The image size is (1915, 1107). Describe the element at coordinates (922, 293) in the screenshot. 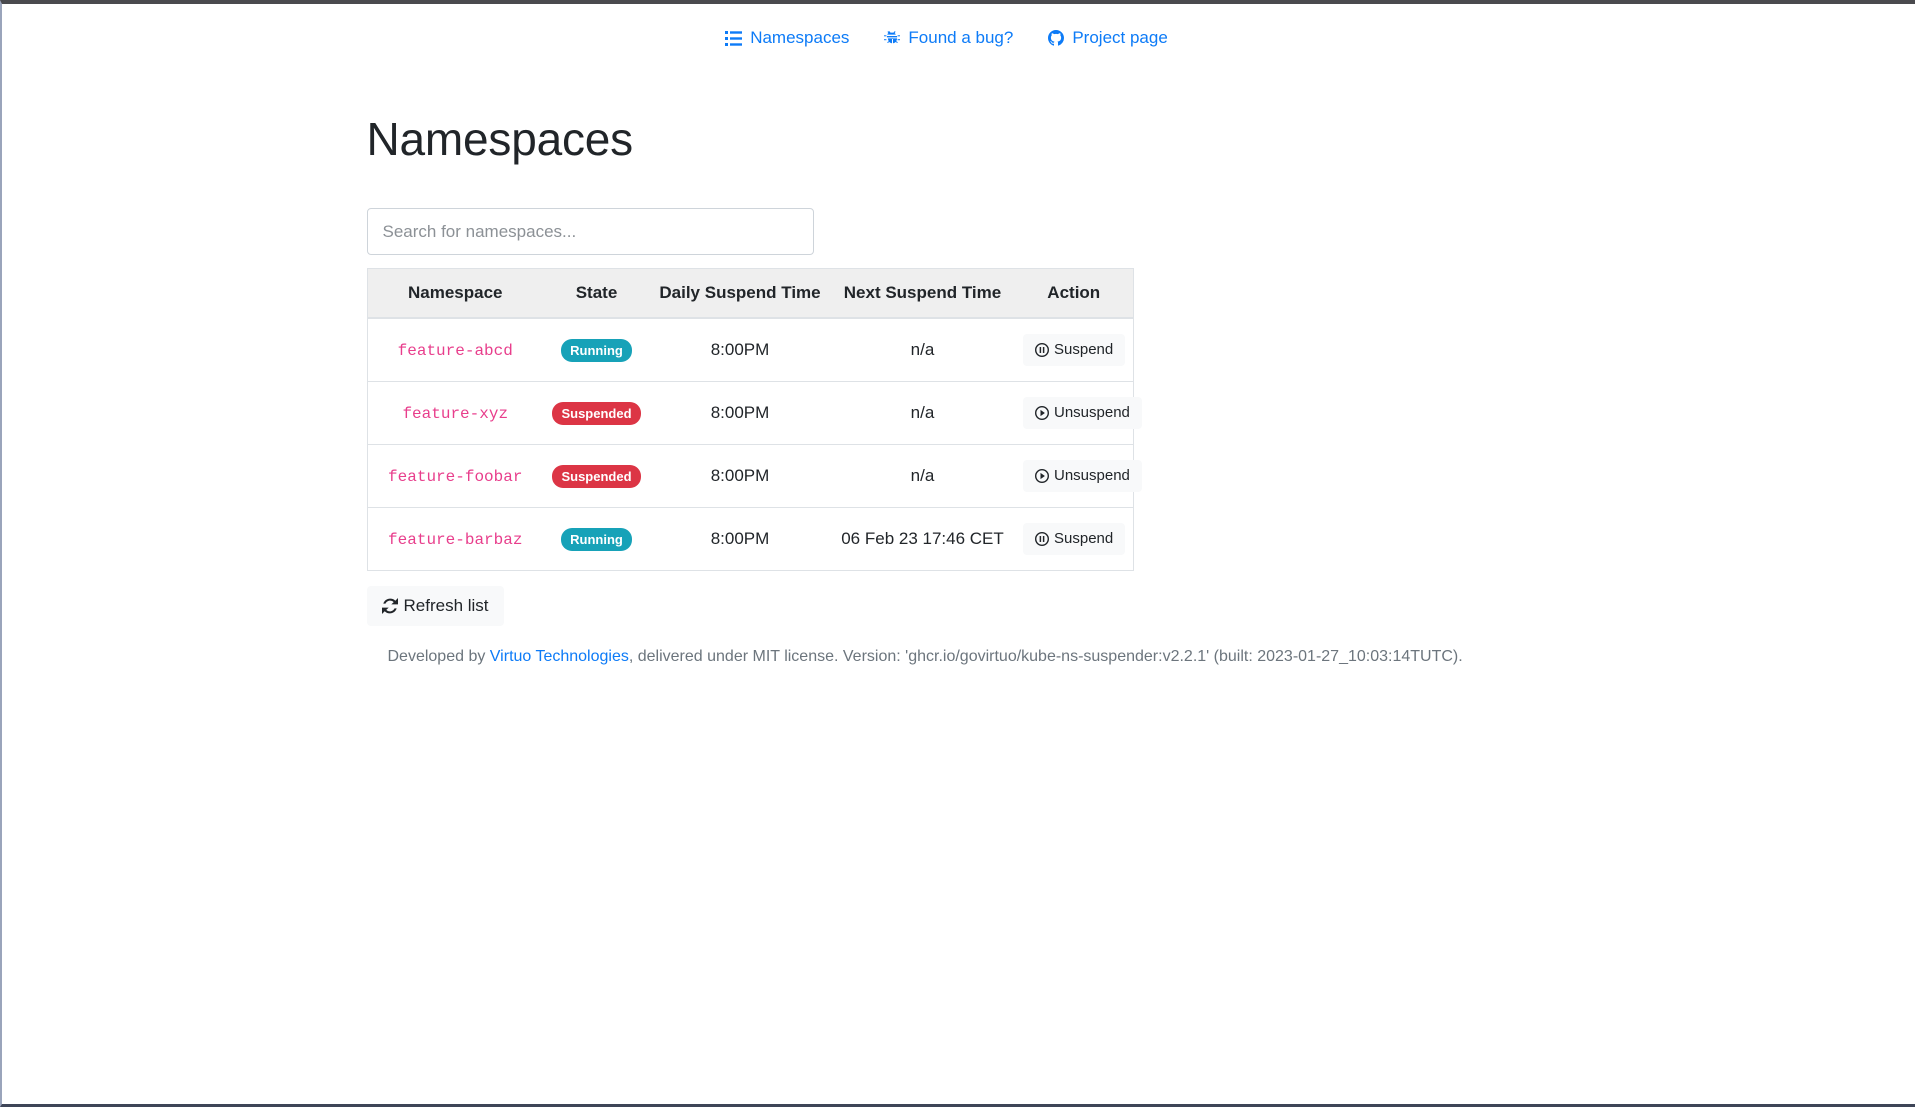

I see `column-header-next-suspend-time: Next Suspend Time` at that location.